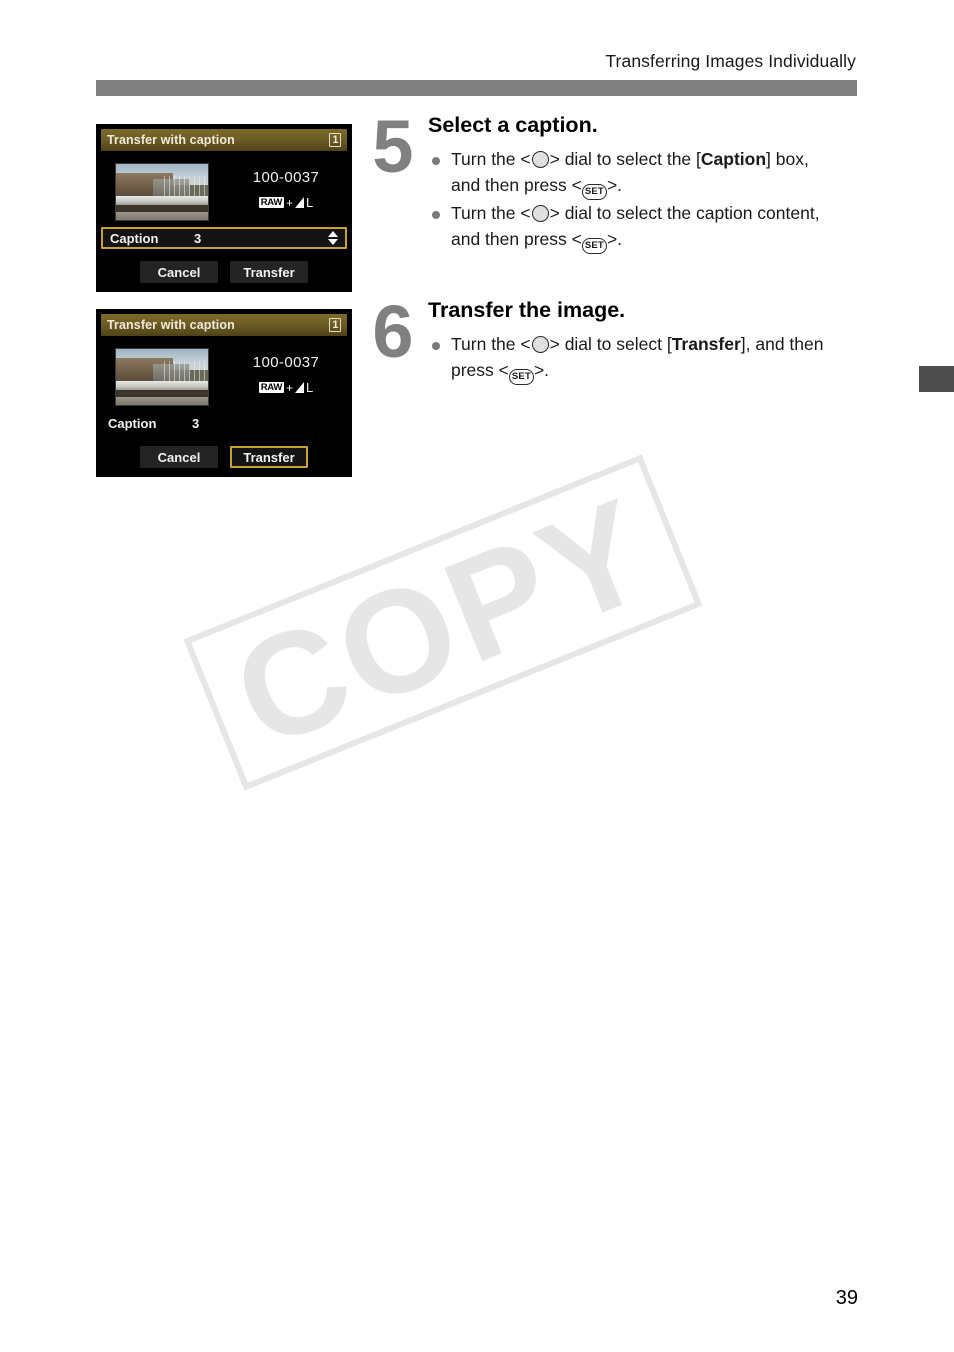  What do you see at coordinates (476, 88) in the screenshot?
I see `header-rule` at bounding box center [476, 88].